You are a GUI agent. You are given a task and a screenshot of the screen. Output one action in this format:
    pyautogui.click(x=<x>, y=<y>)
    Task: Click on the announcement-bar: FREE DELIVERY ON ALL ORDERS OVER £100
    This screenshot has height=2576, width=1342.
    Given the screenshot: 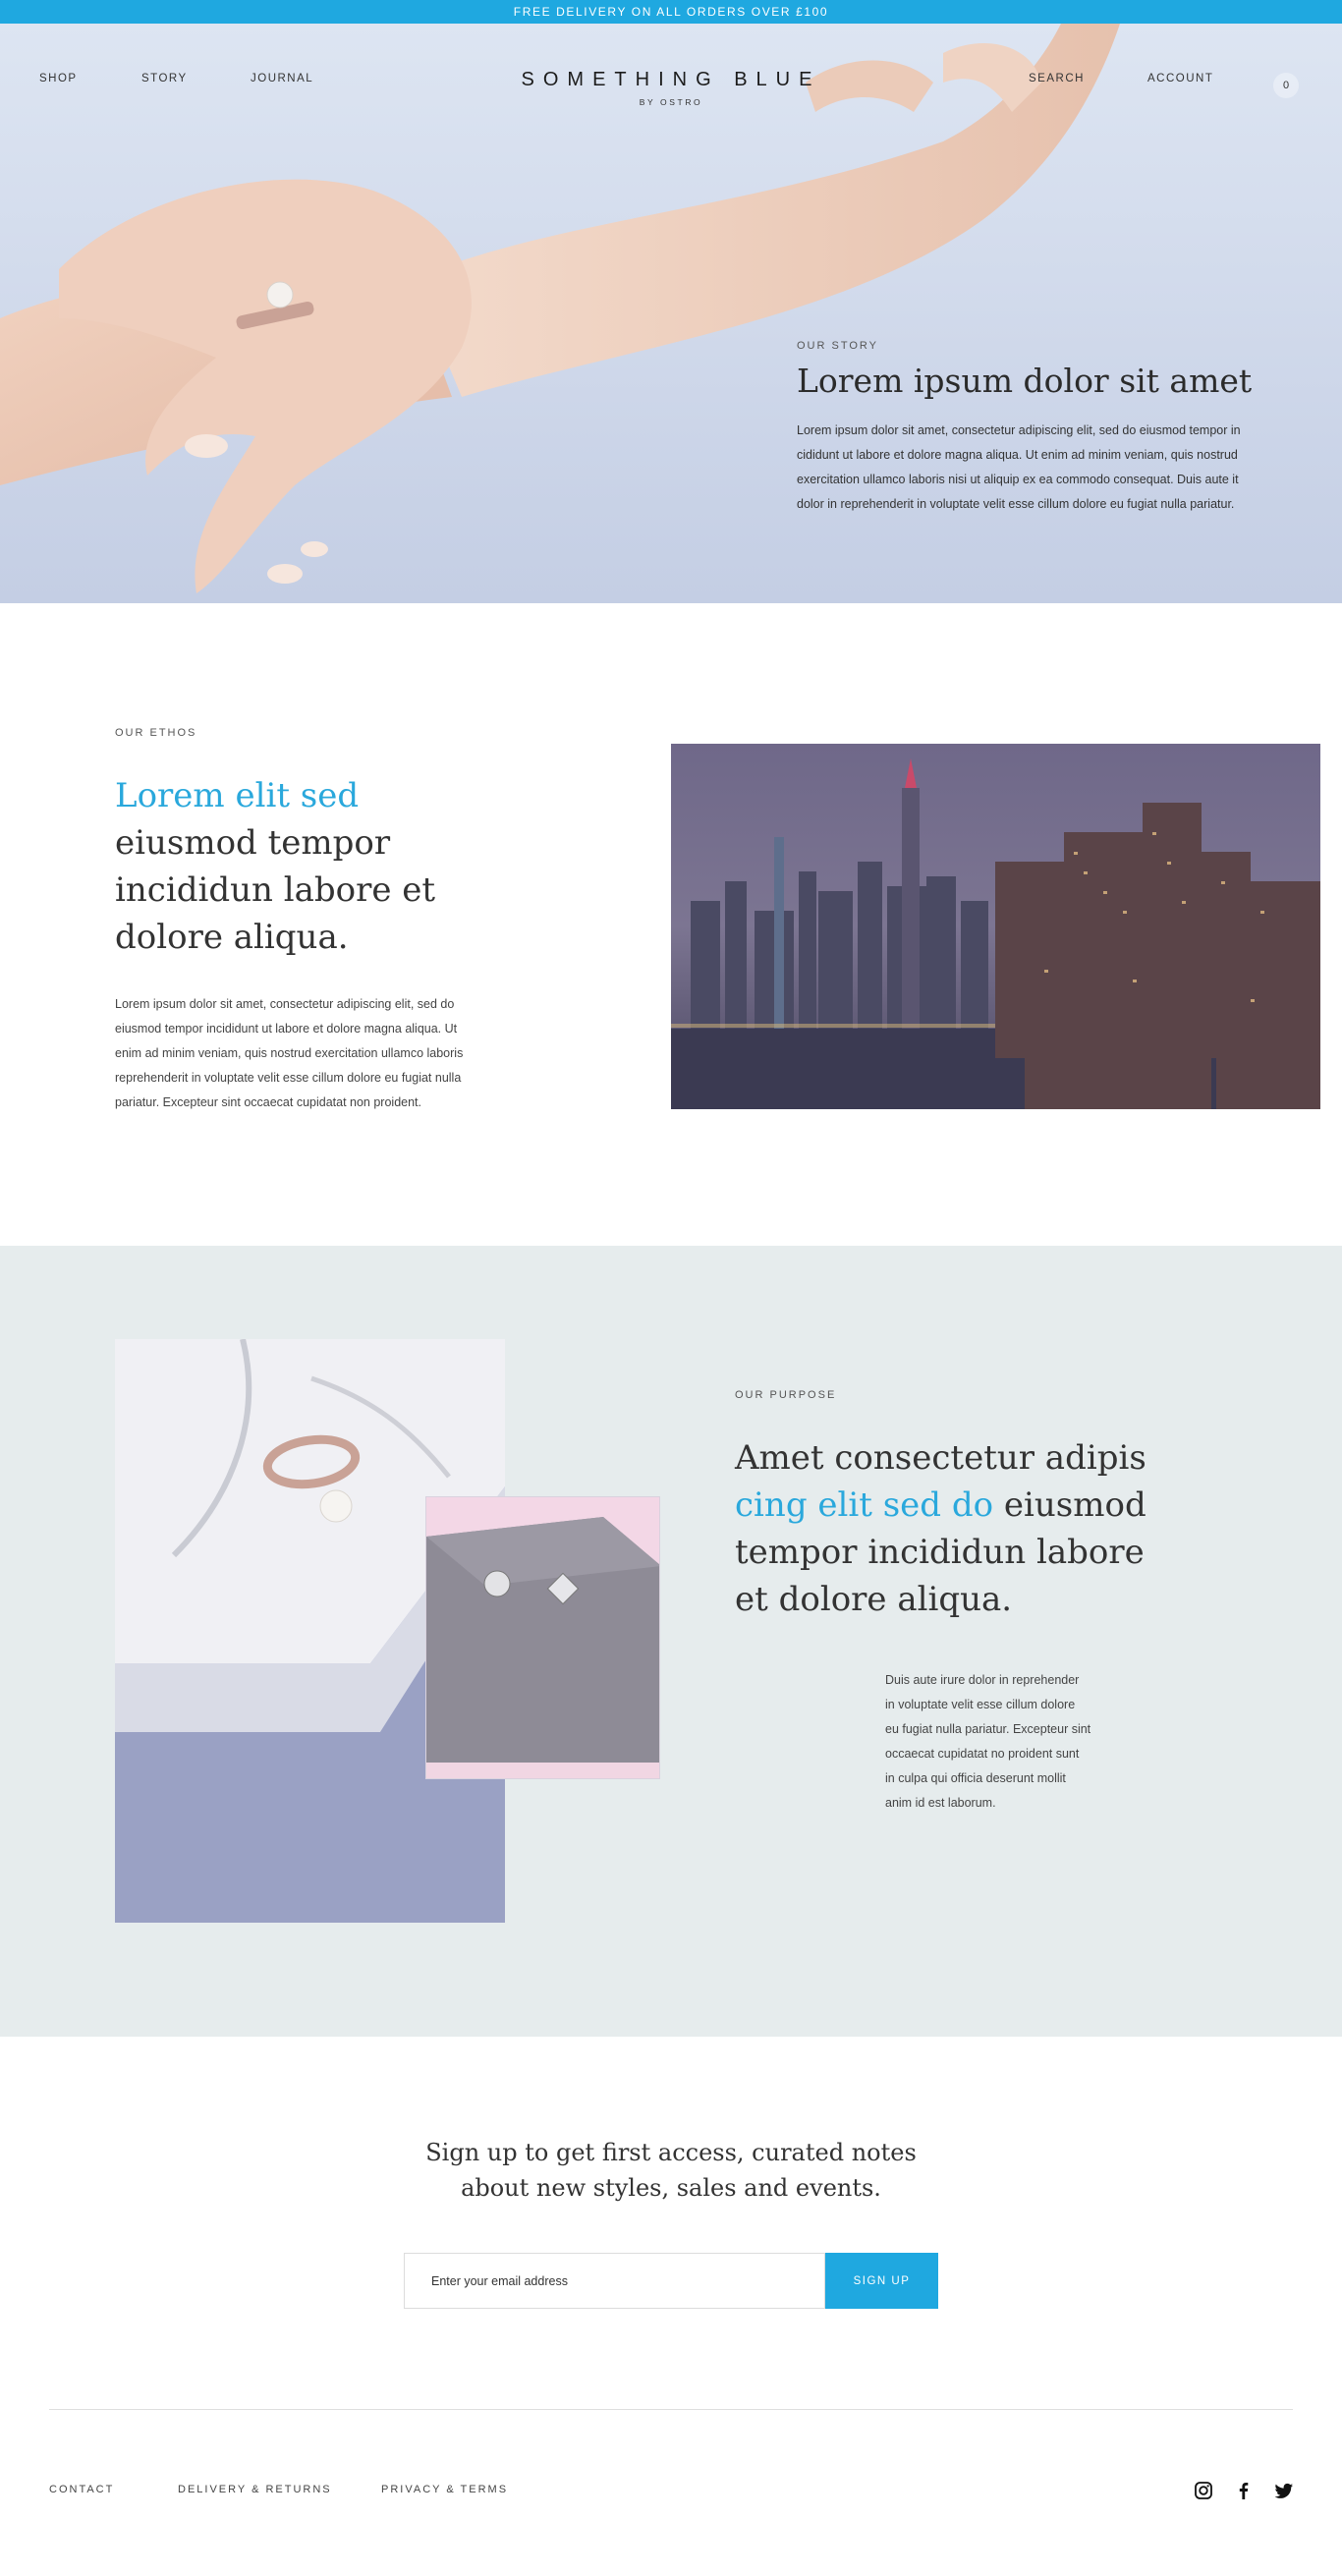 What is the action you would take?
    pyautogui.click(x=671, y=12)
    